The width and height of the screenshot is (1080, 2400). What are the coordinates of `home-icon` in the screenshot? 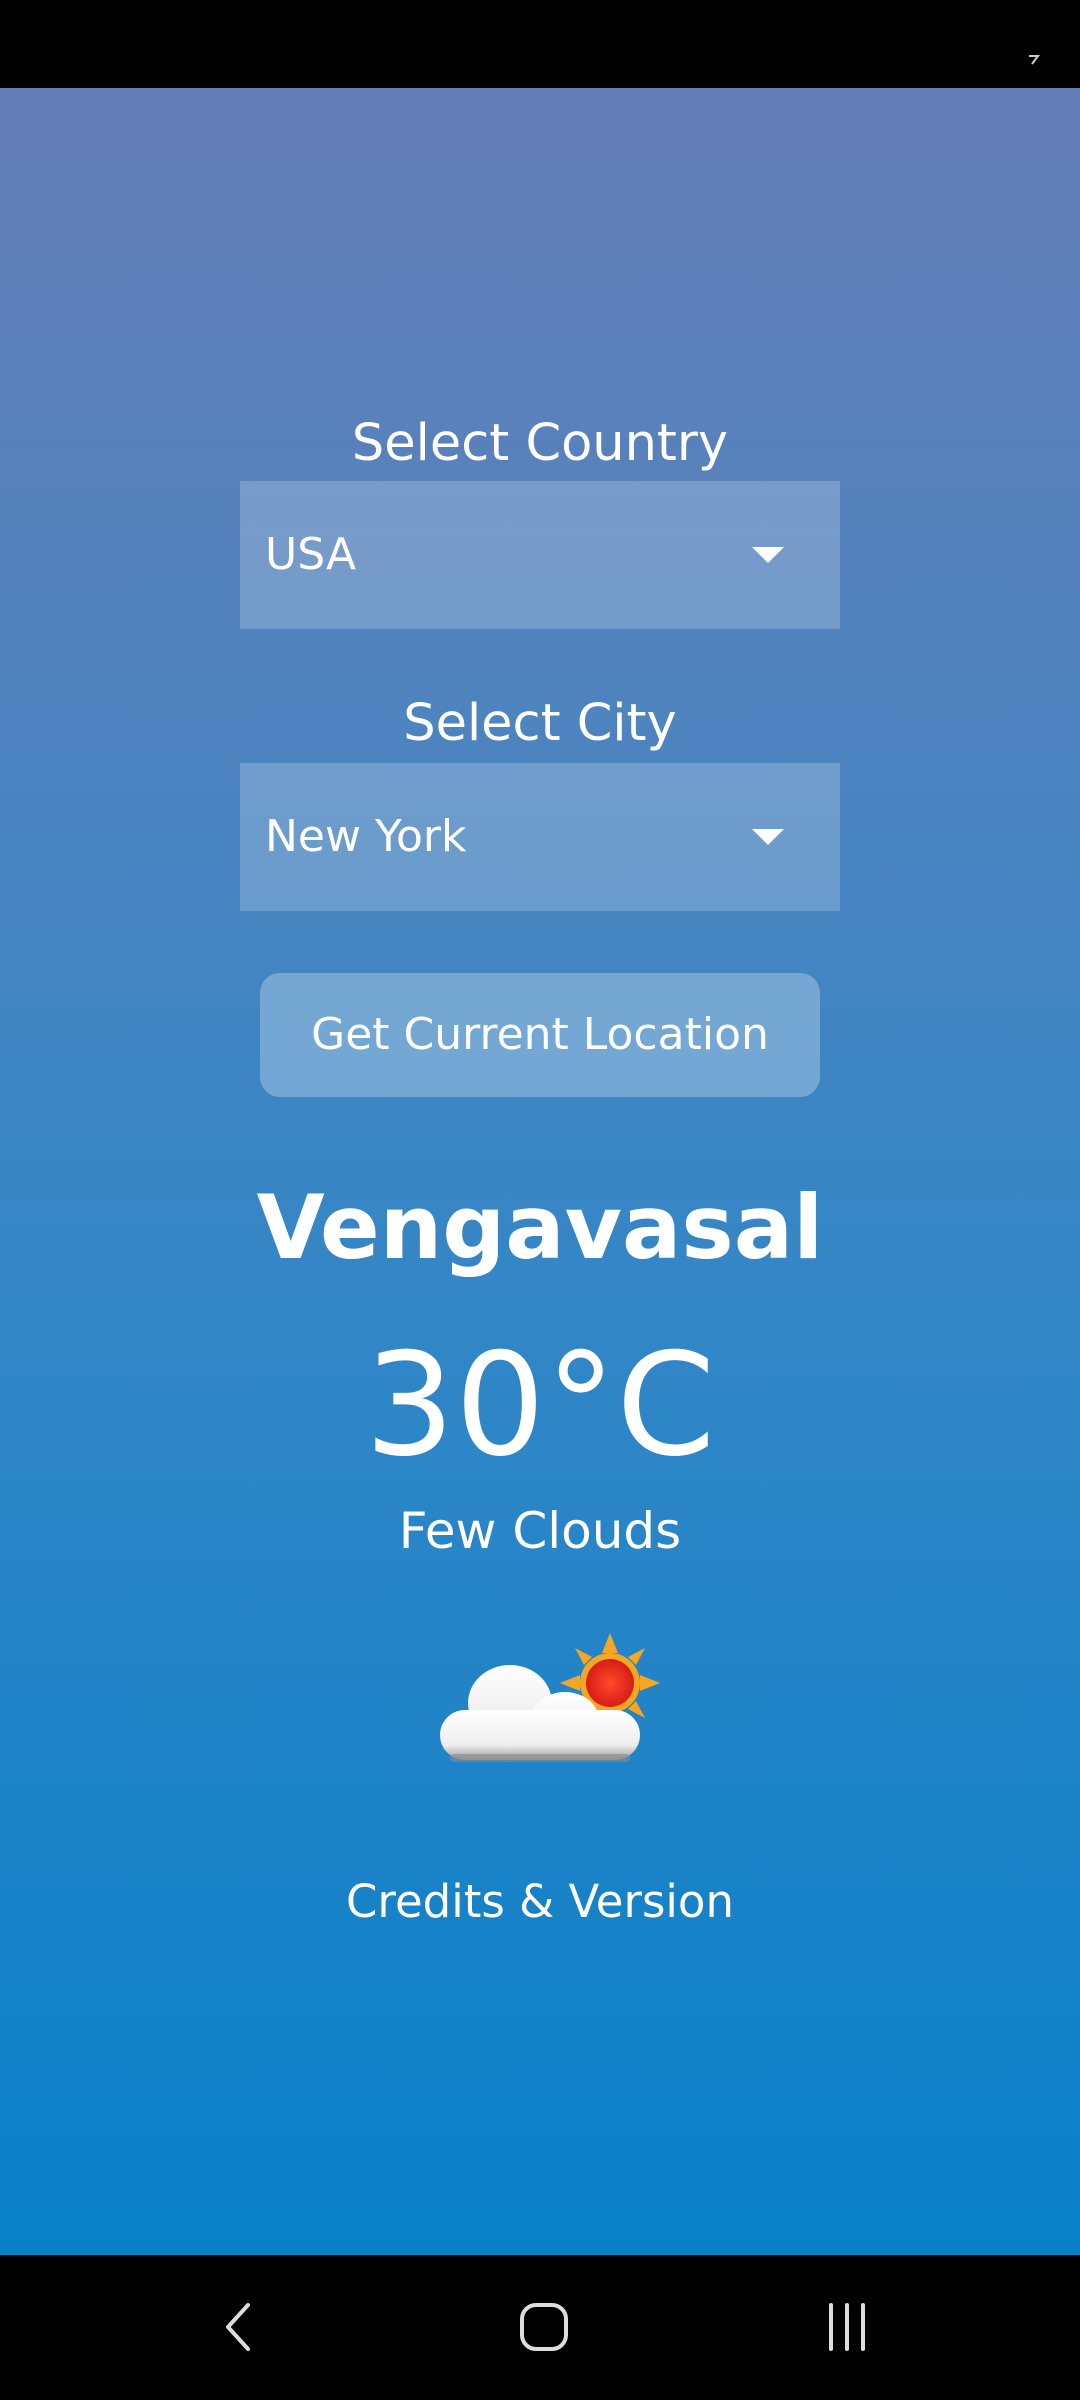 It's located at (544, 2327).